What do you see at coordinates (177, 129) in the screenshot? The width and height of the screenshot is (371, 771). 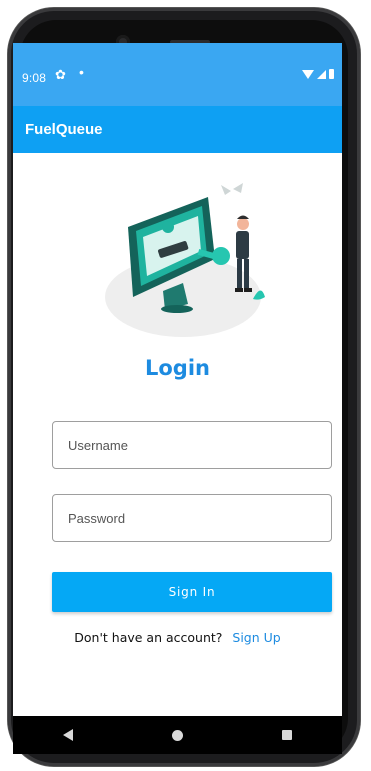 I see `app-bar: FuelQueue` at bounding box center [177, 129].